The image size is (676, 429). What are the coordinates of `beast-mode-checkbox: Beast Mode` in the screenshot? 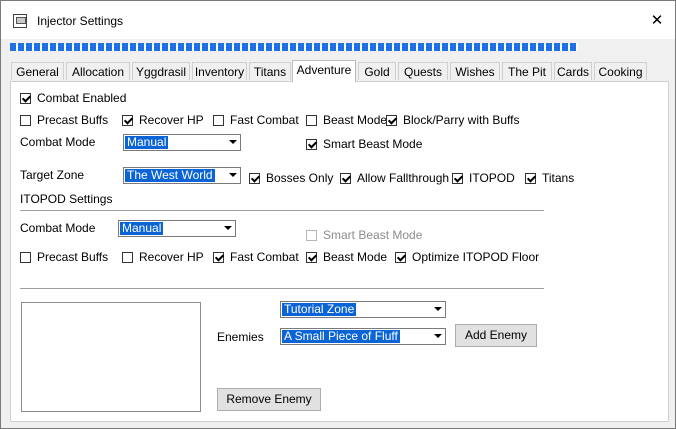 It's located at (346, 121).